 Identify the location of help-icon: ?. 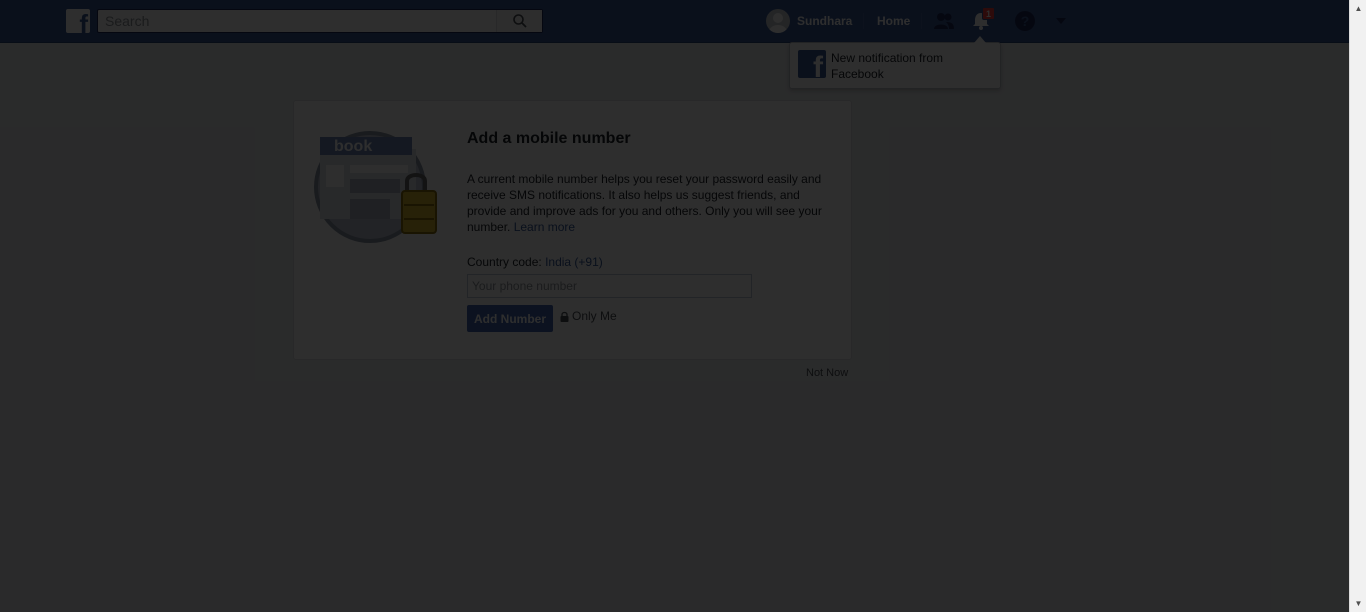
(1025, 21).